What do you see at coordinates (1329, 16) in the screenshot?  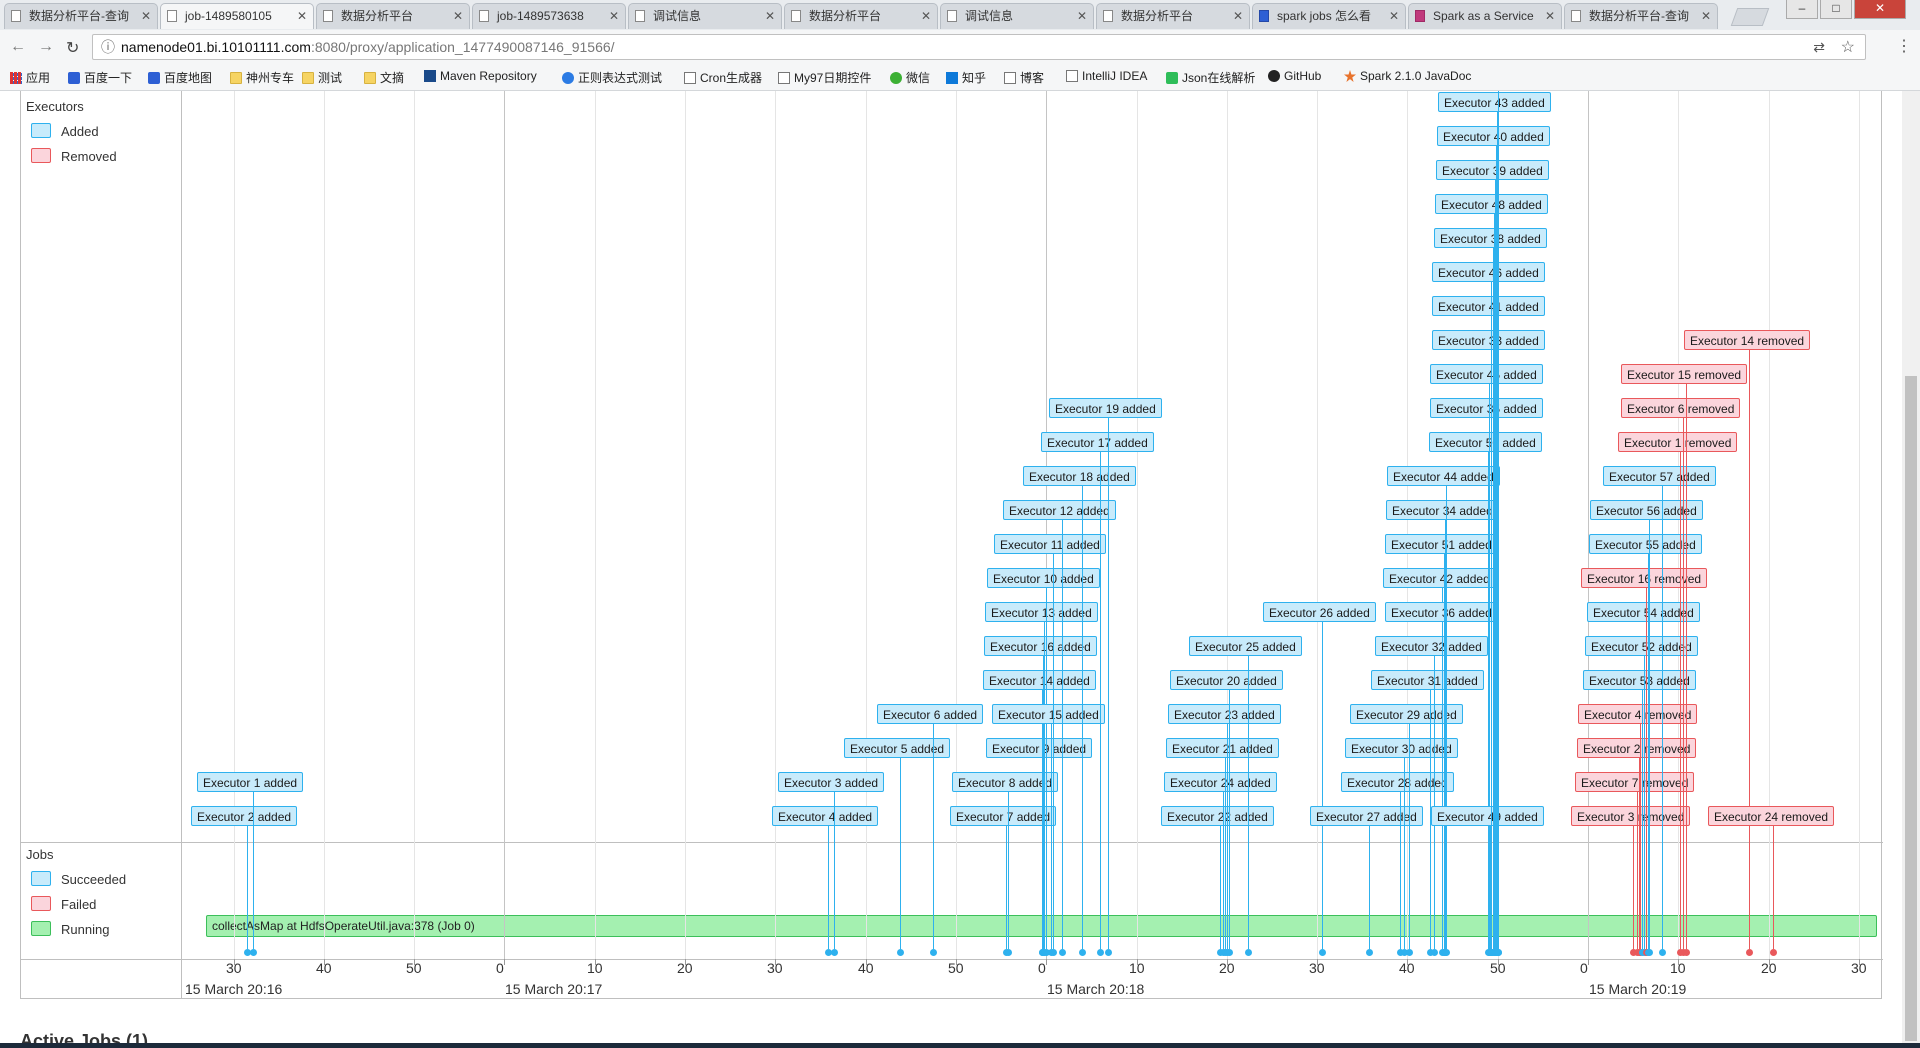 I see `browser-tab: spark jobs 怎么看 ✕` at bounding box center [1329, 16].